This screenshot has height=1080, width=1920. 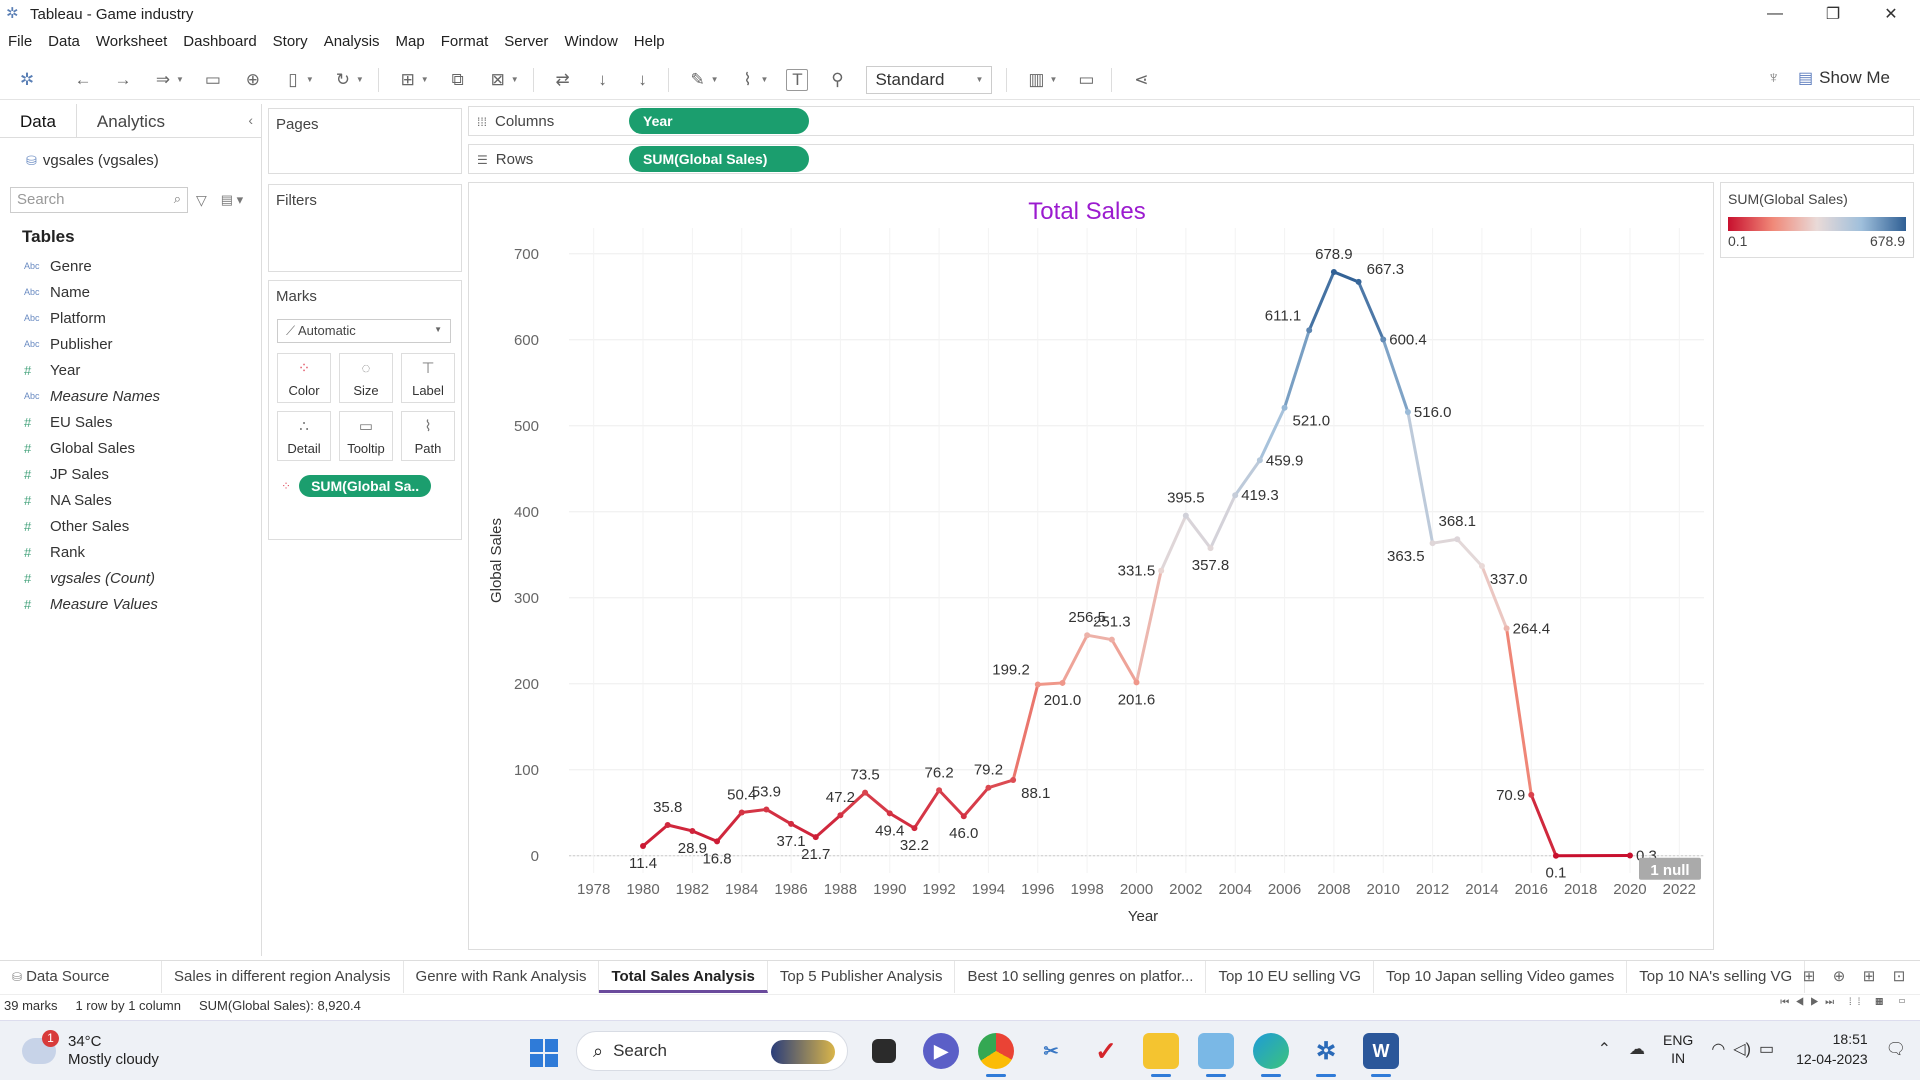 What do you see at coordinates (142, 370) in the screenshot?
I see `field-item: # Year` at bounding box center [142, 370].